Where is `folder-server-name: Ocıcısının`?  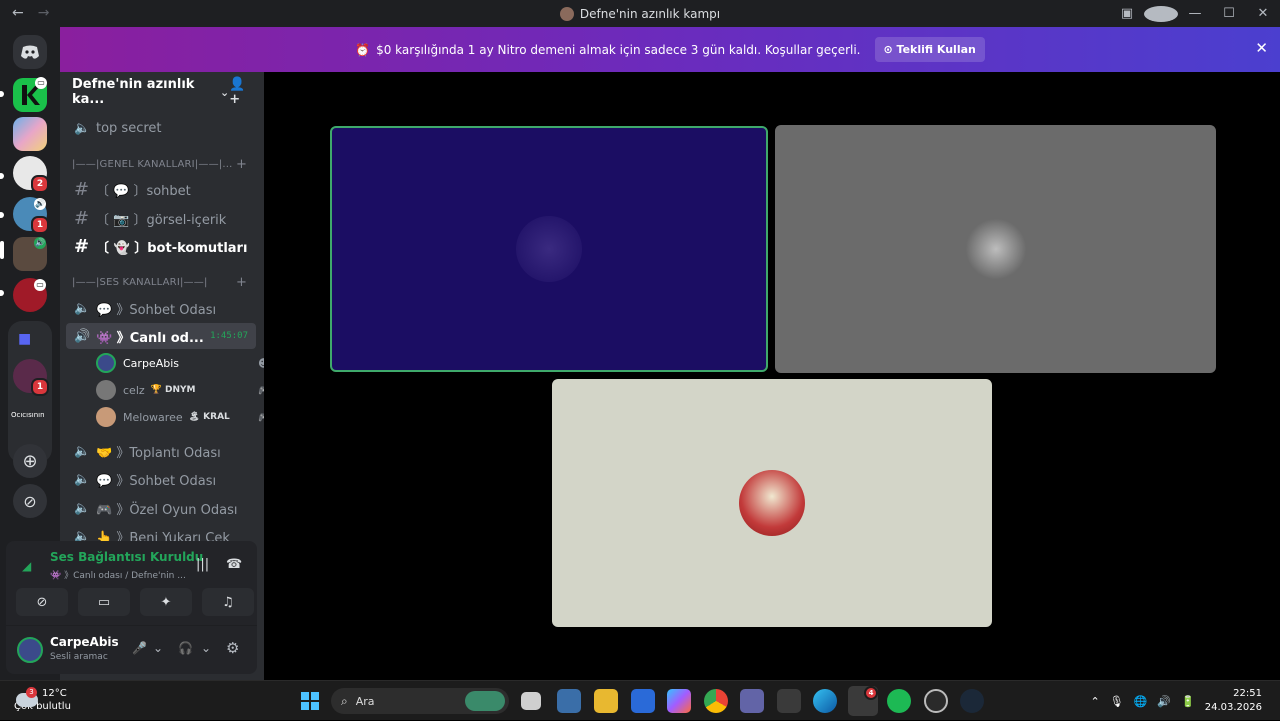 folder-server-name: Ocıcısının is located at coordinates (28, 415).